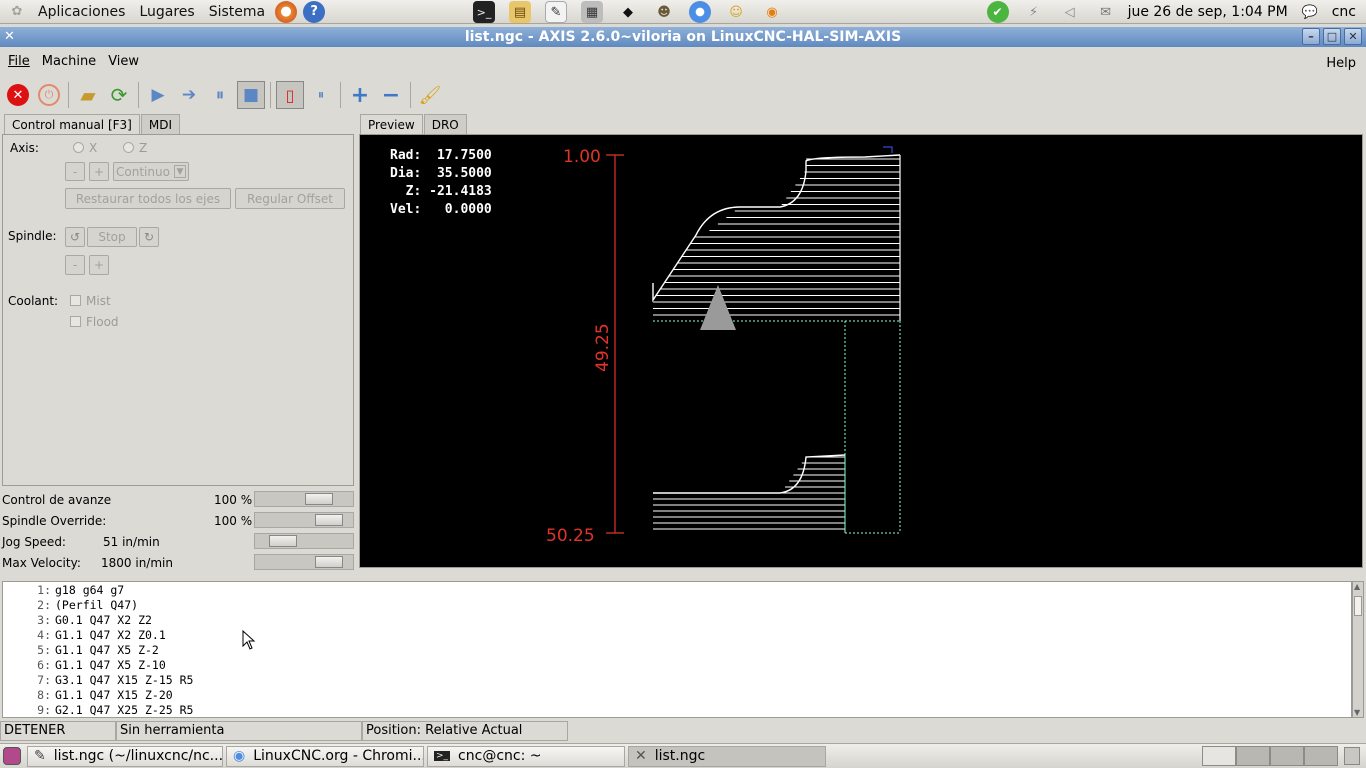 Image resolution: width=1366 pixels, height=768 pixels. Describe the element at coordinates (220, 95) in the screenshot. I see `pause-icon: ⏸` at that location.